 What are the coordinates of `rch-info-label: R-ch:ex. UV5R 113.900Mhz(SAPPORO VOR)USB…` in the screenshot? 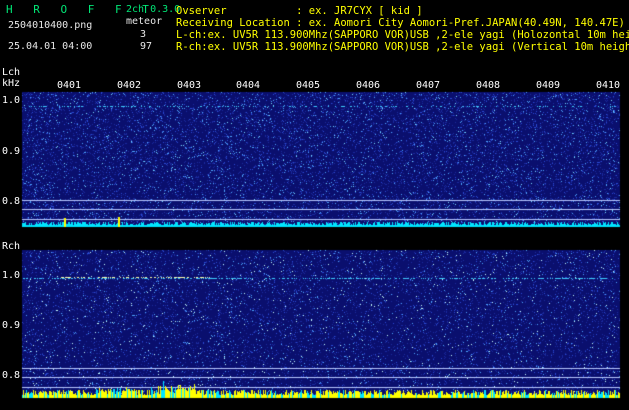 It's located at (402, 47).